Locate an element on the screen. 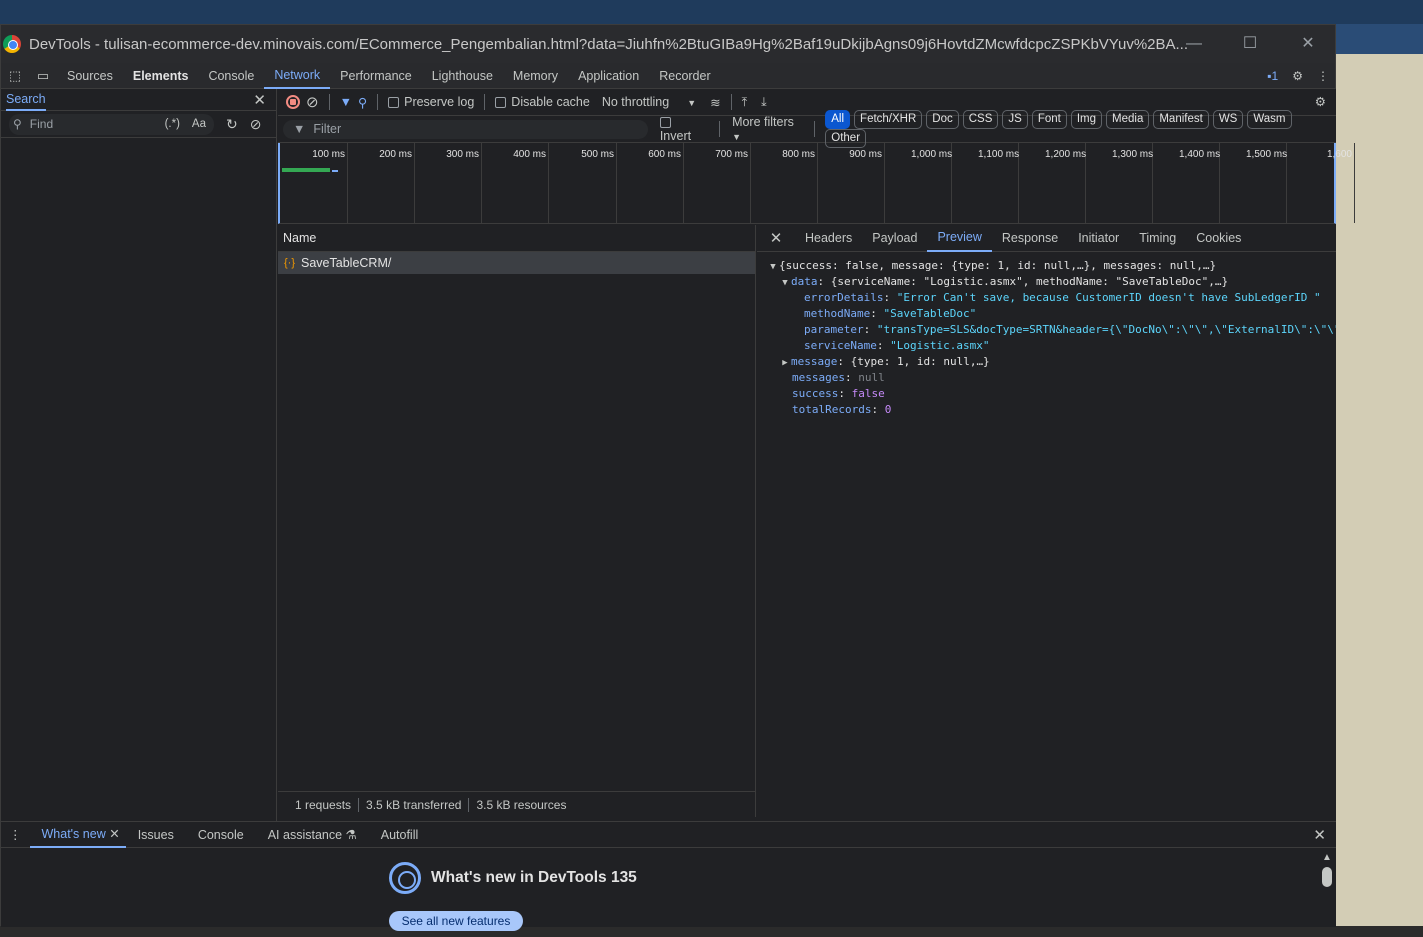 The height and width of the screenshot is (937, 1423). vertical-scrollbar: ▲ is located at coordinates (1327, 887).